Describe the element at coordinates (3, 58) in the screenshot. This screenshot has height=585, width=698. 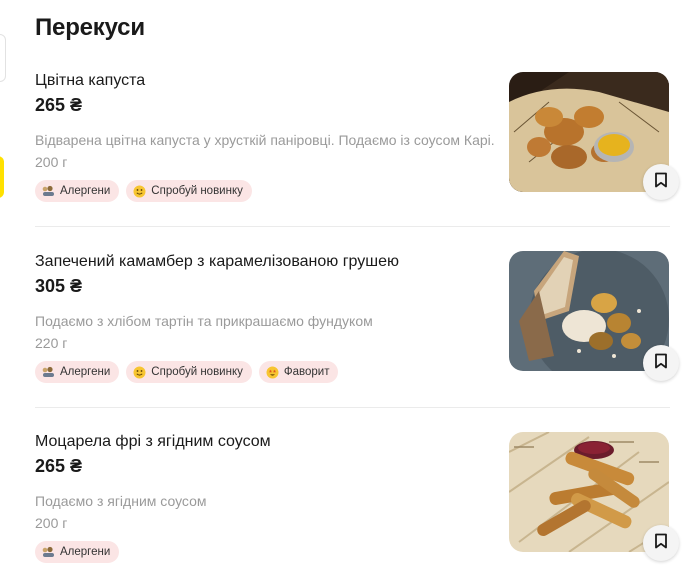
I see `sidebar-edge-card` at that location.